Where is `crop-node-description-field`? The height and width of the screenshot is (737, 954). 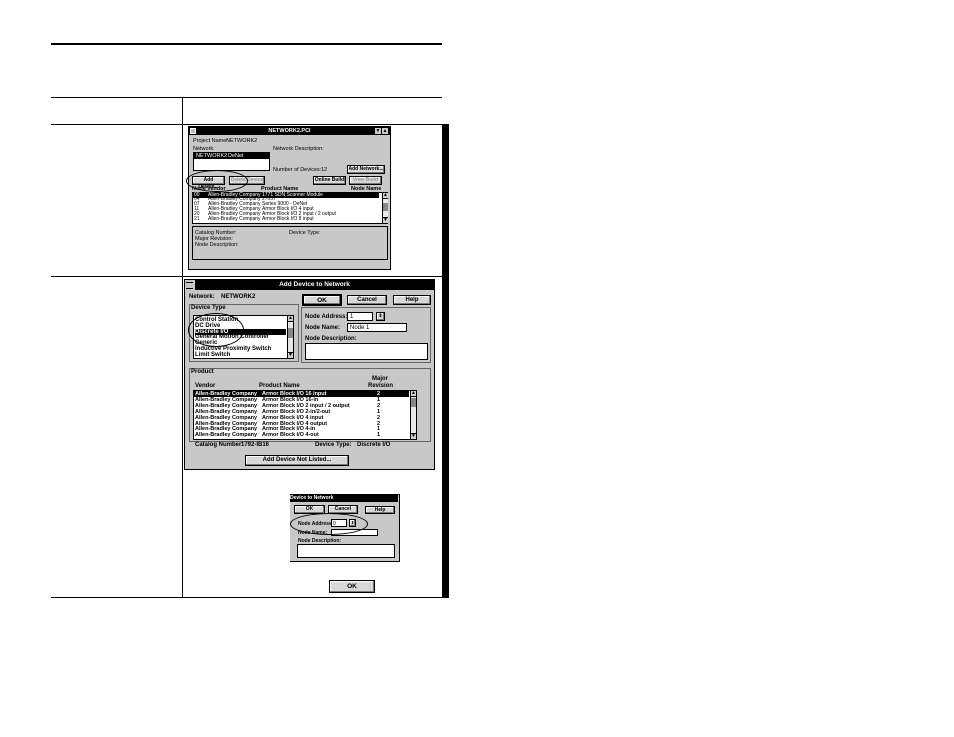 crop-node-description-field is located at coordinates (346, 551).